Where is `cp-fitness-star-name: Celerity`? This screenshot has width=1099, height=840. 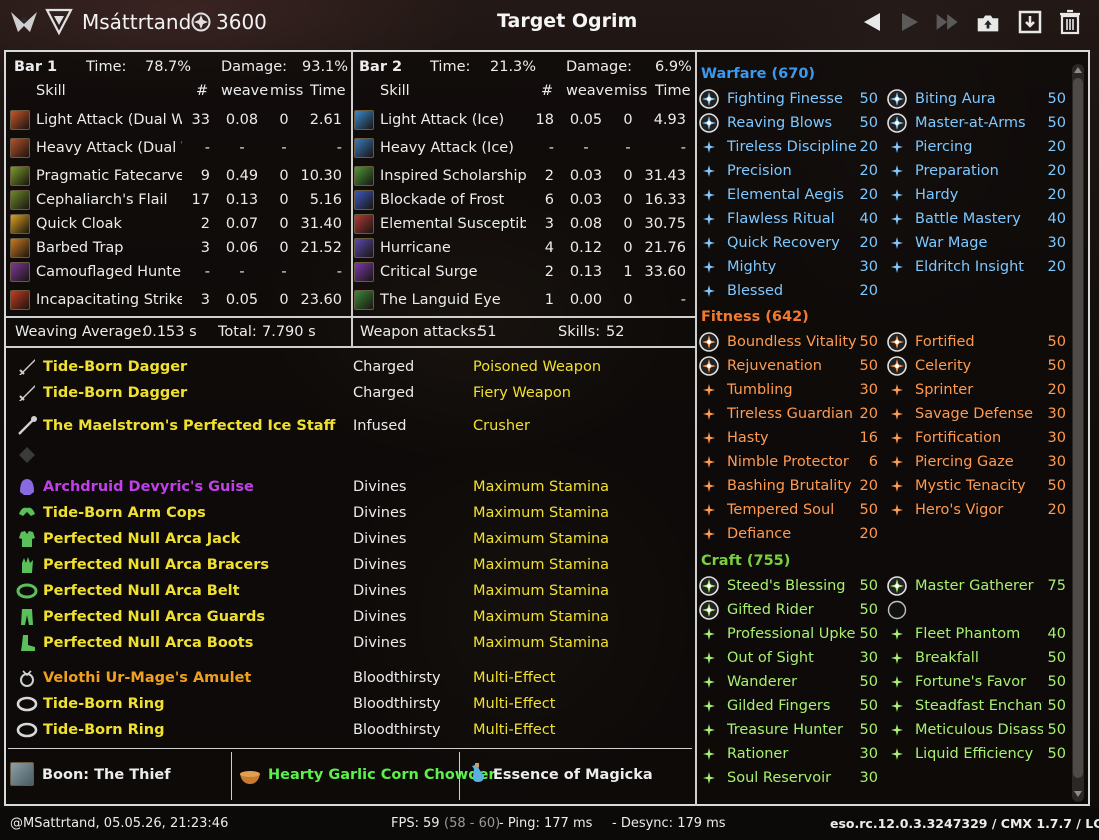 cp-fitness-star-name: Celerity is located at coordinates (943, 366).